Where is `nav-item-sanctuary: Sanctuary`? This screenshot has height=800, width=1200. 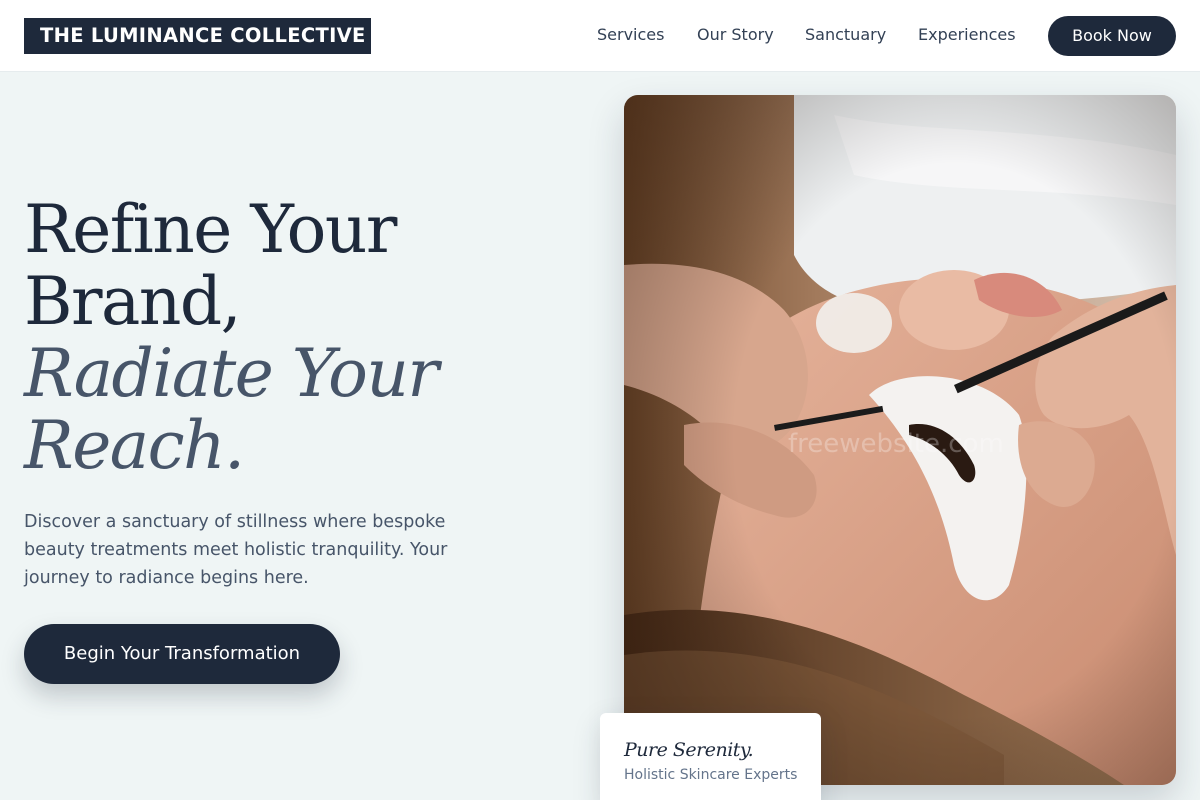
nav-item-sanctuary: Sanctuary is located at coordinates (845, 35).